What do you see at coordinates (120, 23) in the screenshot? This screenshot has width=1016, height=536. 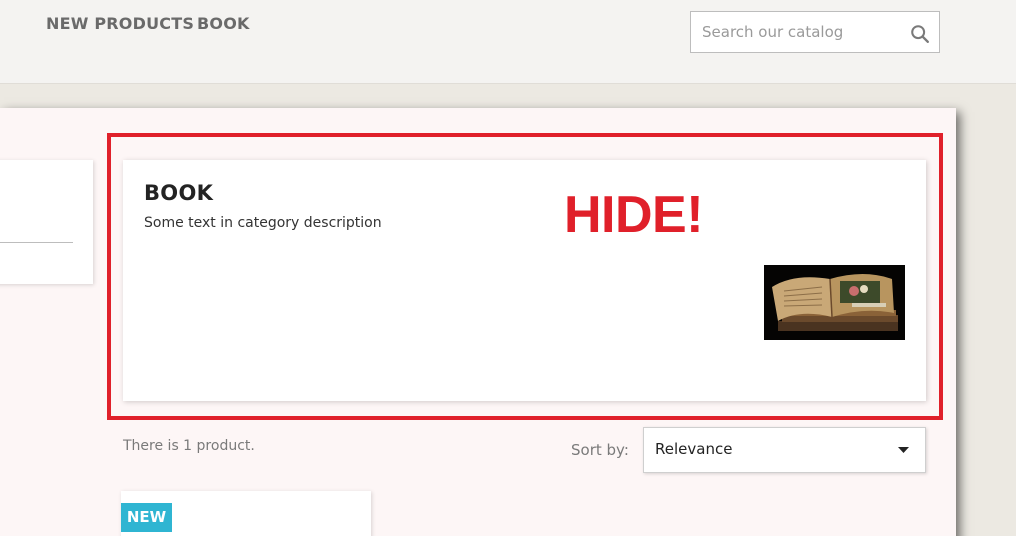 I see `nav-new-products: NEW PRODUCTS` at bounding box center [120, 23].